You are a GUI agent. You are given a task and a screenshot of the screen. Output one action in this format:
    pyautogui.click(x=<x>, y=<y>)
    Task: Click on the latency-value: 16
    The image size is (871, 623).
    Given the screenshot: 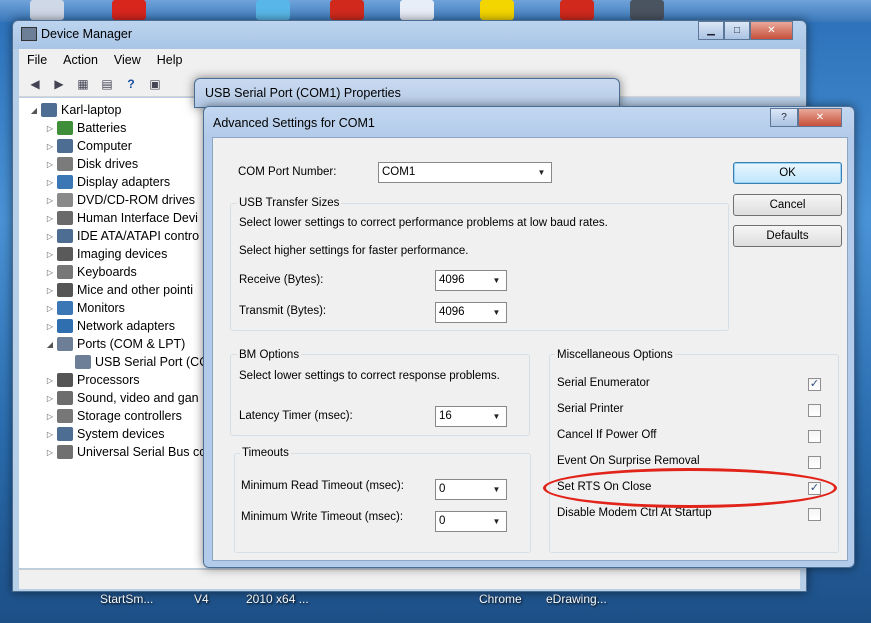 What is the action you would take?
    pyautogui.click(x=445, y=416)
    